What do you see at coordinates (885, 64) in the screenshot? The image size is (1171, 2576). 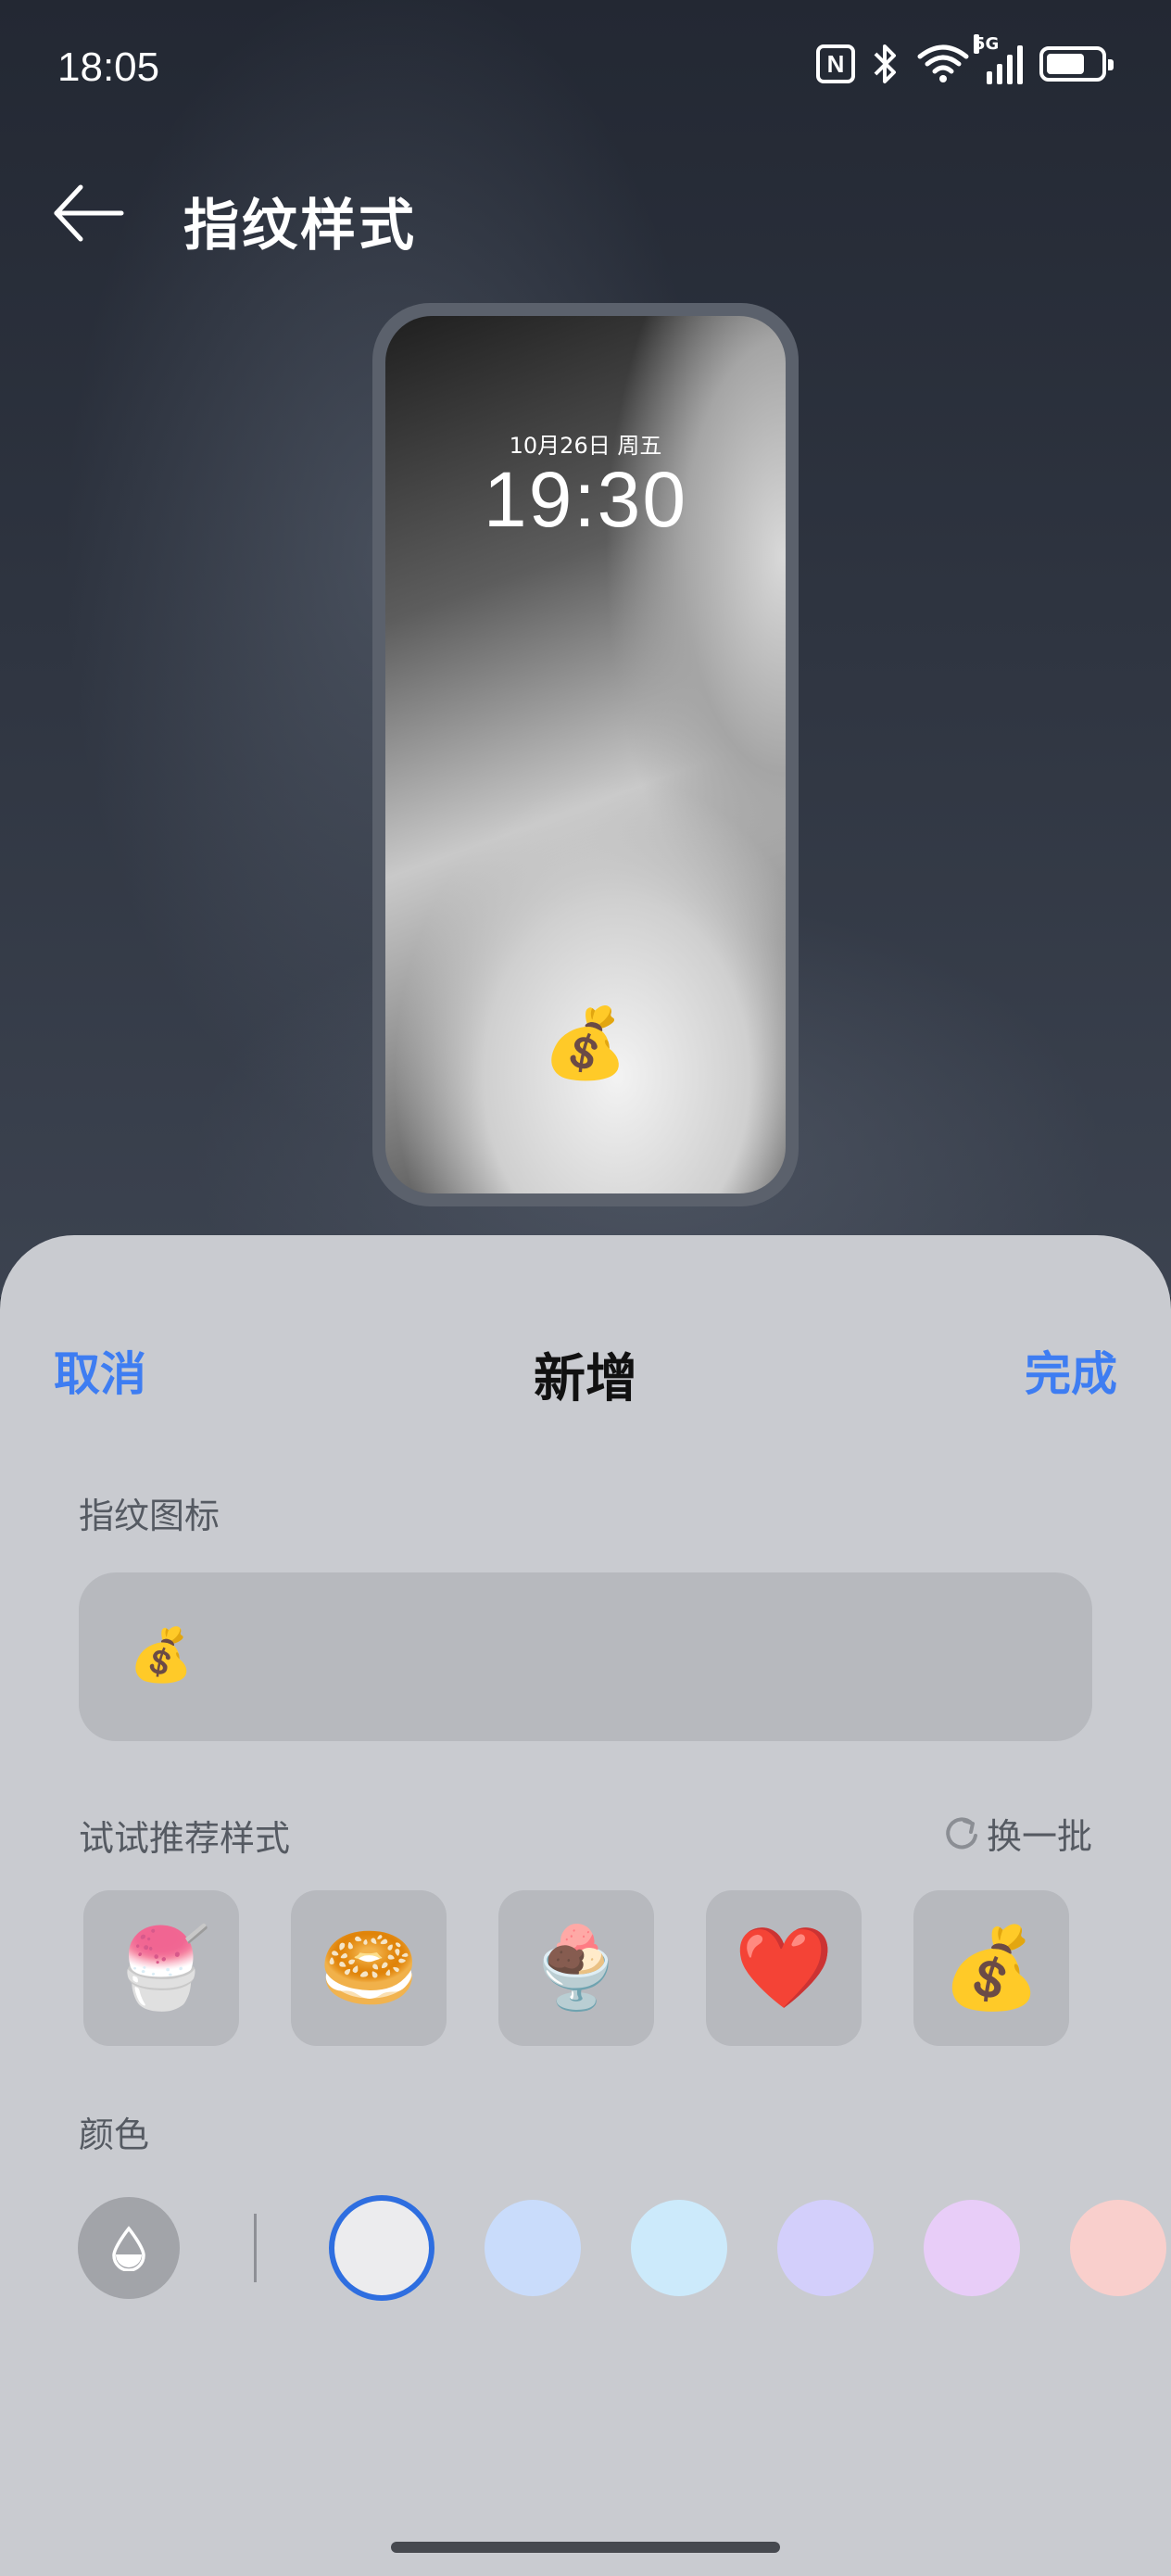 I see `bluetooth-icon` at bounding box center [885, 64].